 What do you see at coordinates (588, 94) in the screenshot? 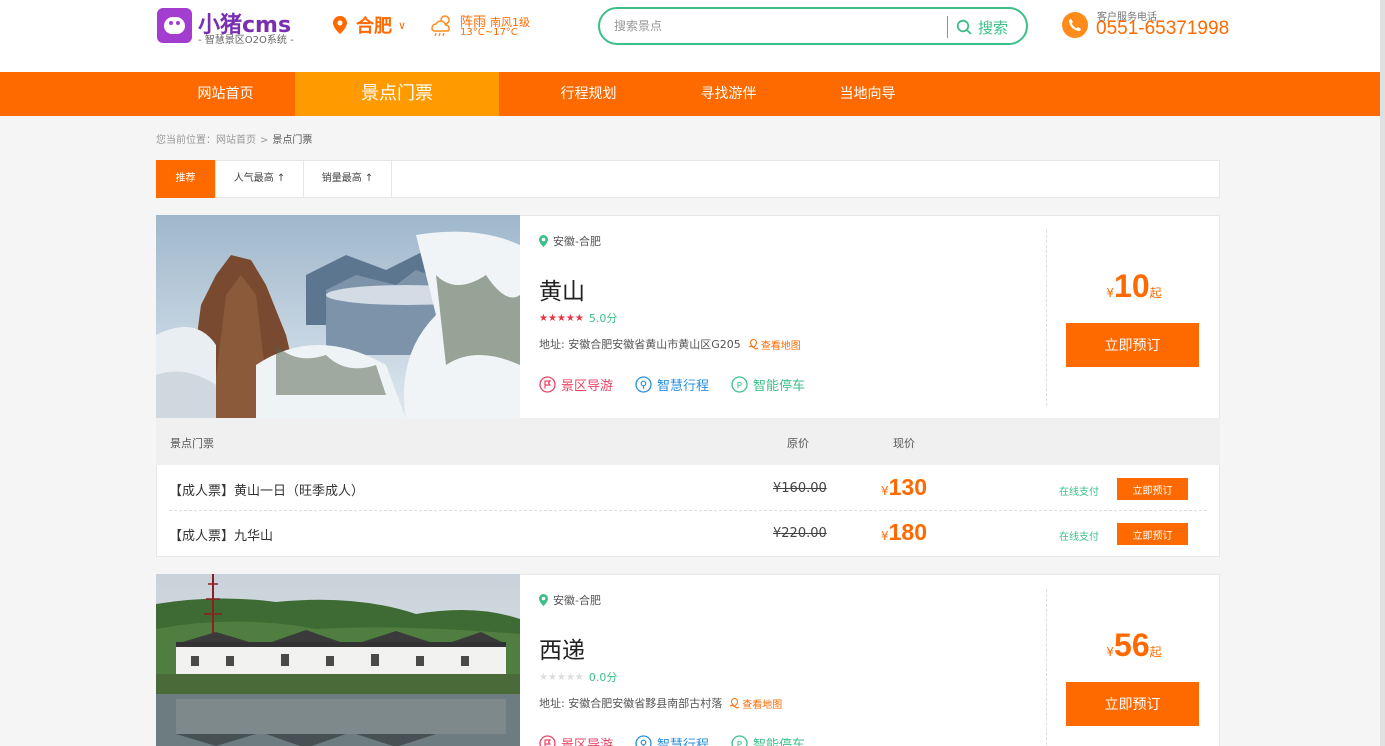
I see `nav-item-itinerary: 行程规划` at bounding box center [588, 94].